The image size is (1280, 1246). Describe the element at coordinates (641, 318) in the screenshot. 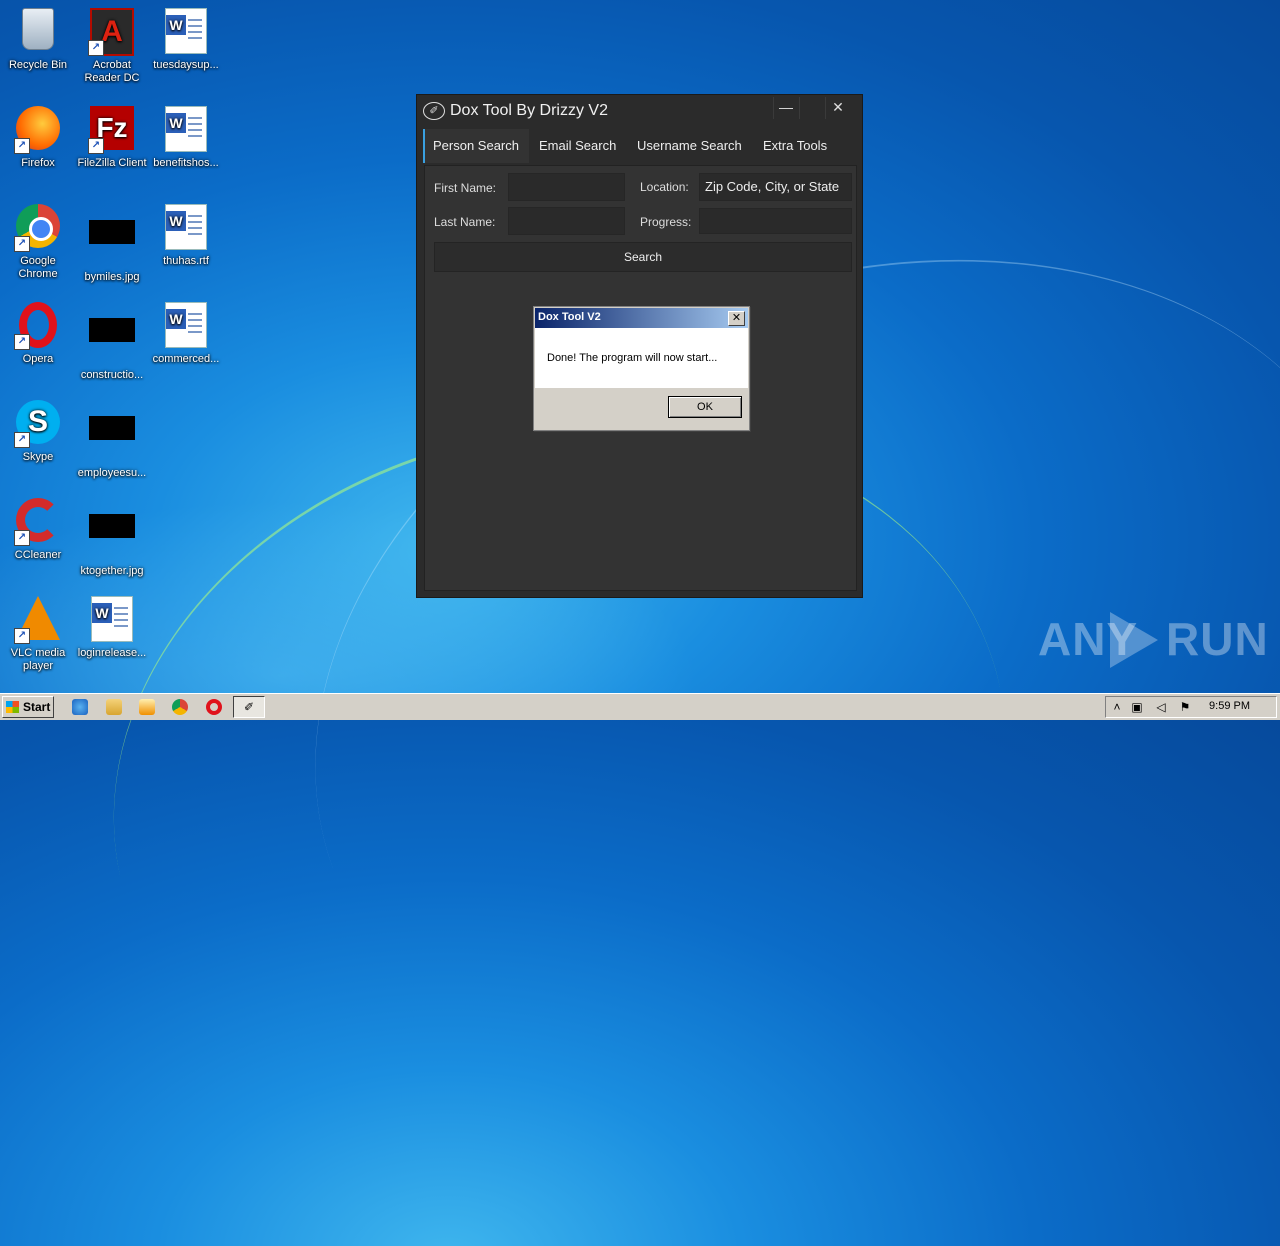

I see `dialog-titlebar: Dox Tool V2 ✕` at that location.